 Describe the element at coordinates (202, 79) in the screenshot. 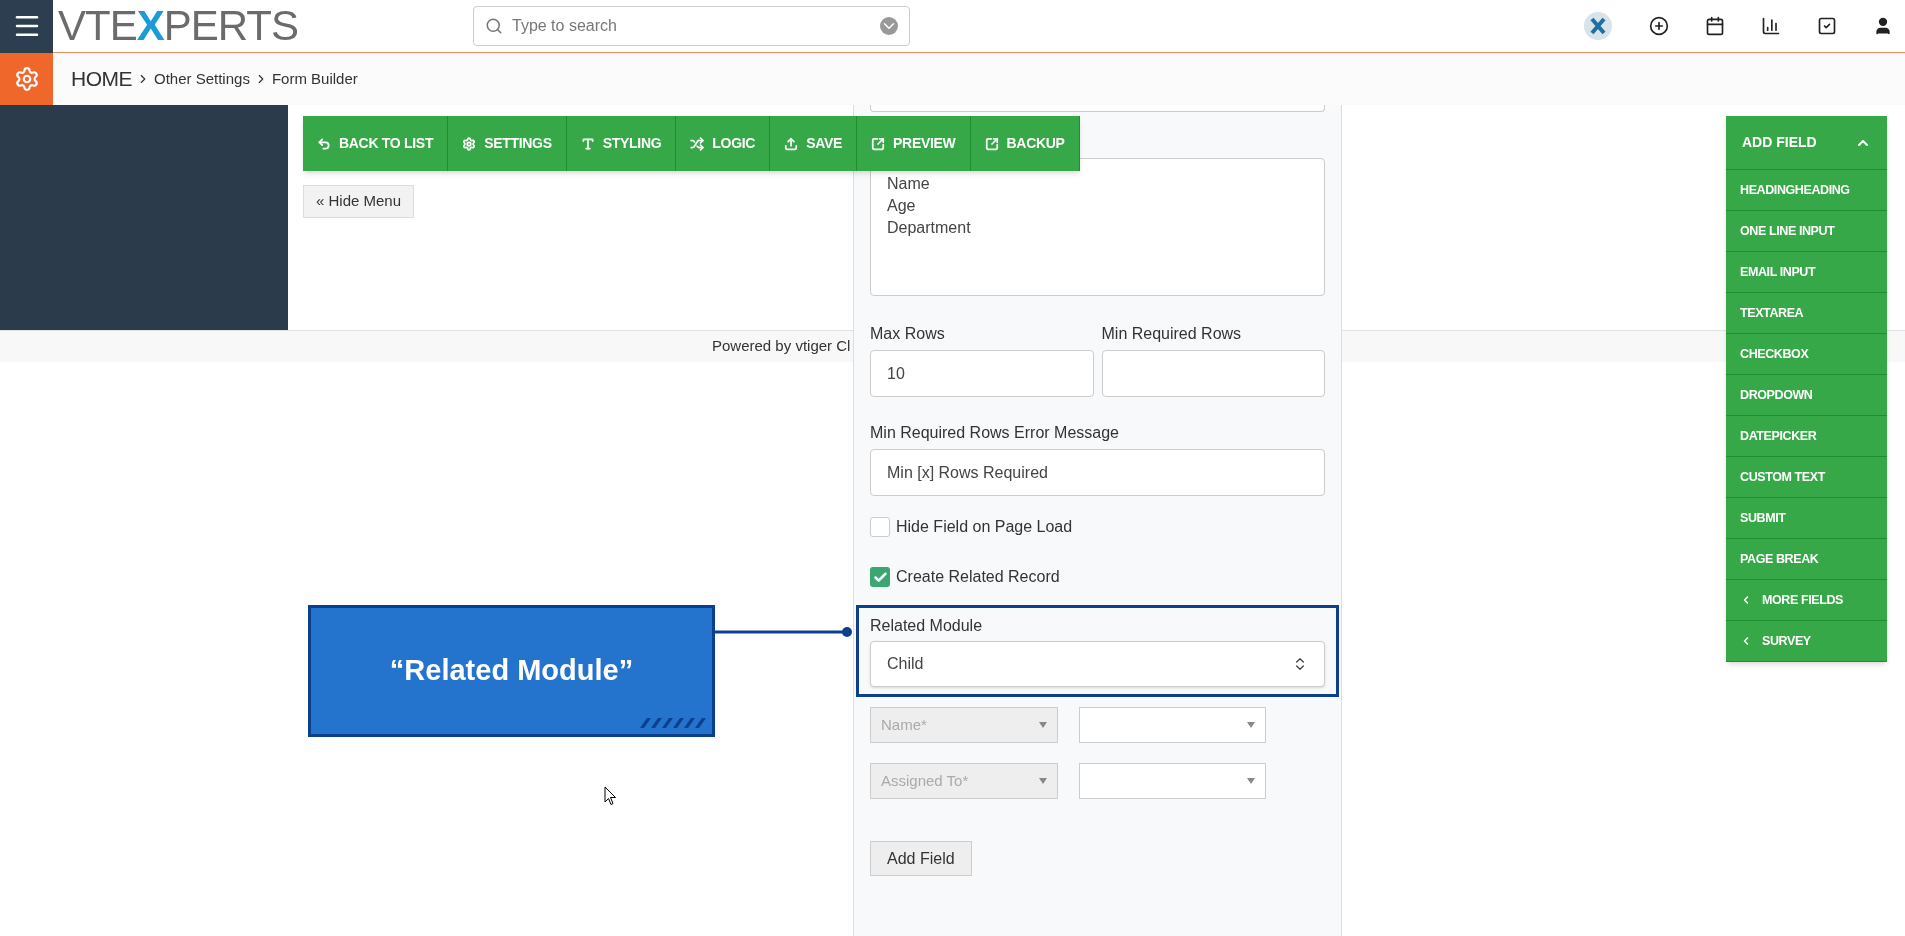

I see `breadcrumb-link: Other Settings` at that location.